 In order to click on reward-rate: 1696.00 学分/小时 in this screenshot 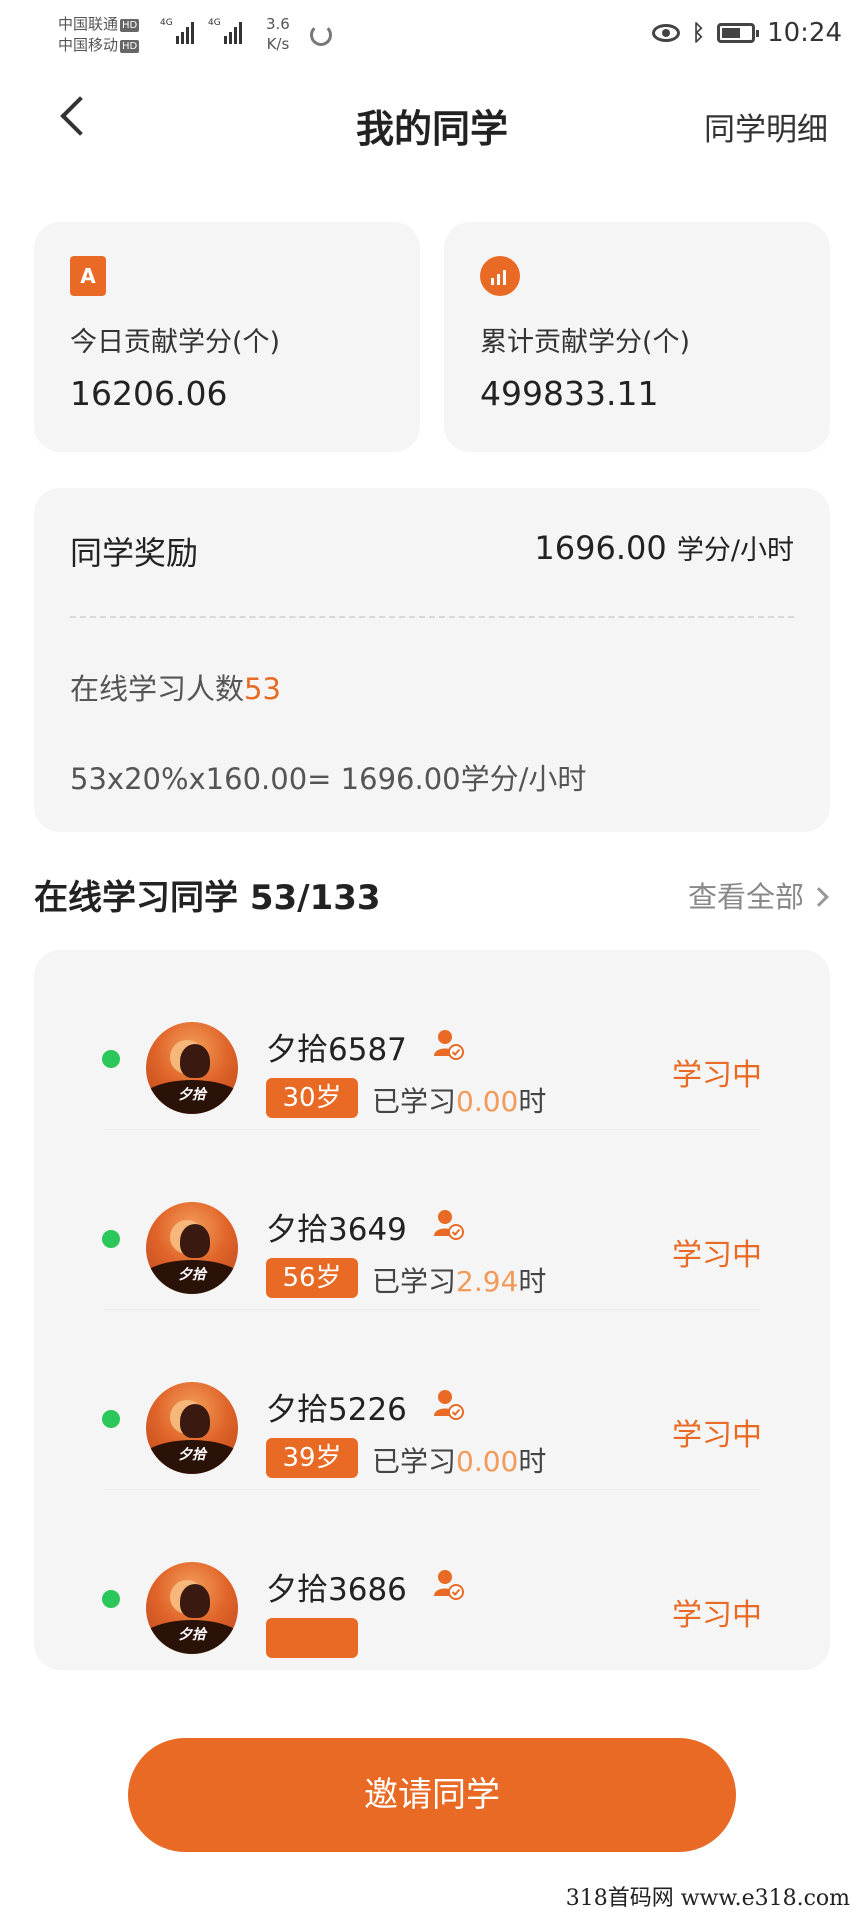, I will do `click(664, 547)`.